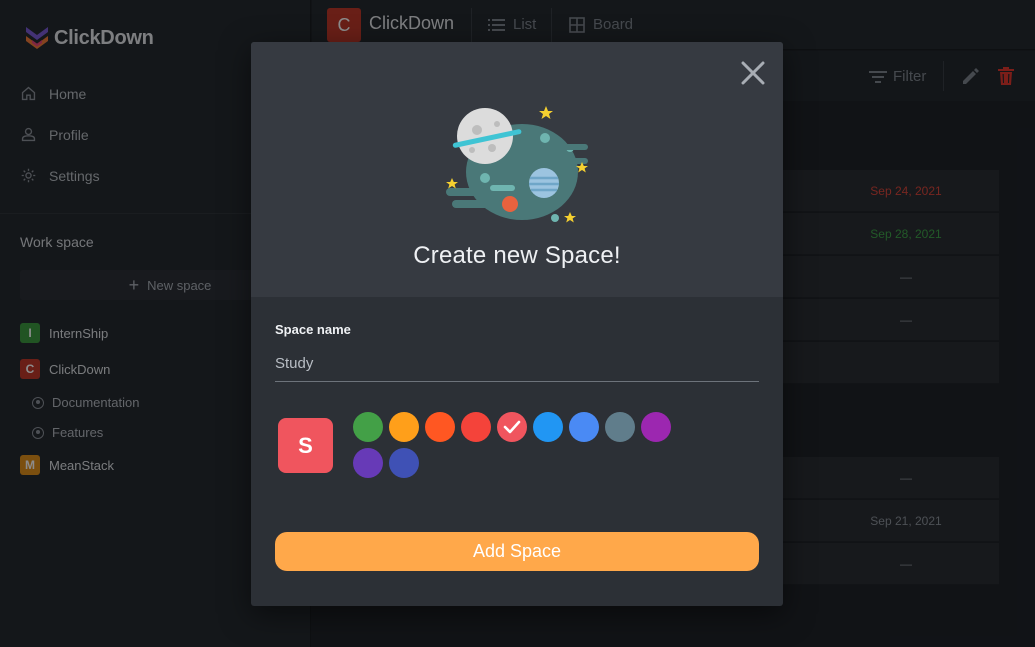  Describe the element at coordinates (517, 164) in the screenshot. I see `planet-illustration-icon` at that location.